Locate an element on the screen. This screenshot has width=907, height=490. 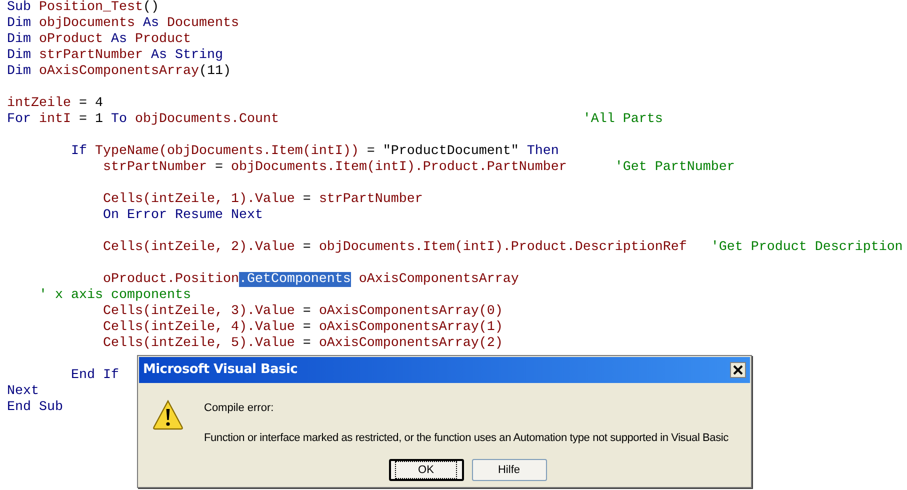
code-line: On Error Resume Next is located at coordinates (182, 215).